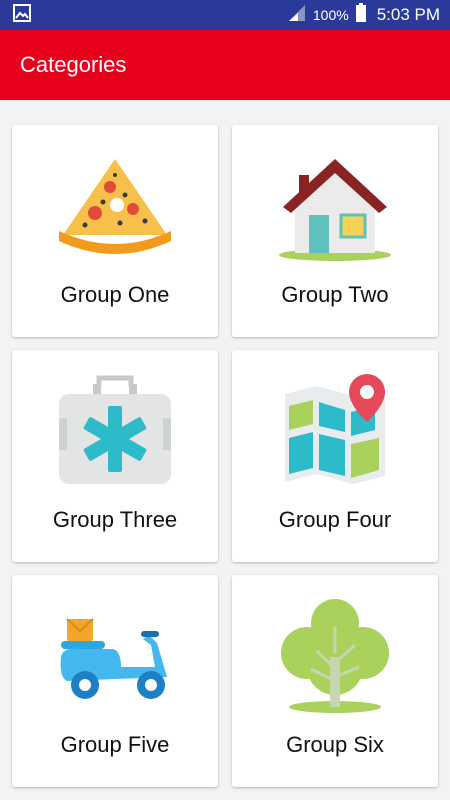 Image resolution: width=450 pixels, height=800 pixels. I want to click on status-bar: 100% 5:03 PM, so click(225, 15).